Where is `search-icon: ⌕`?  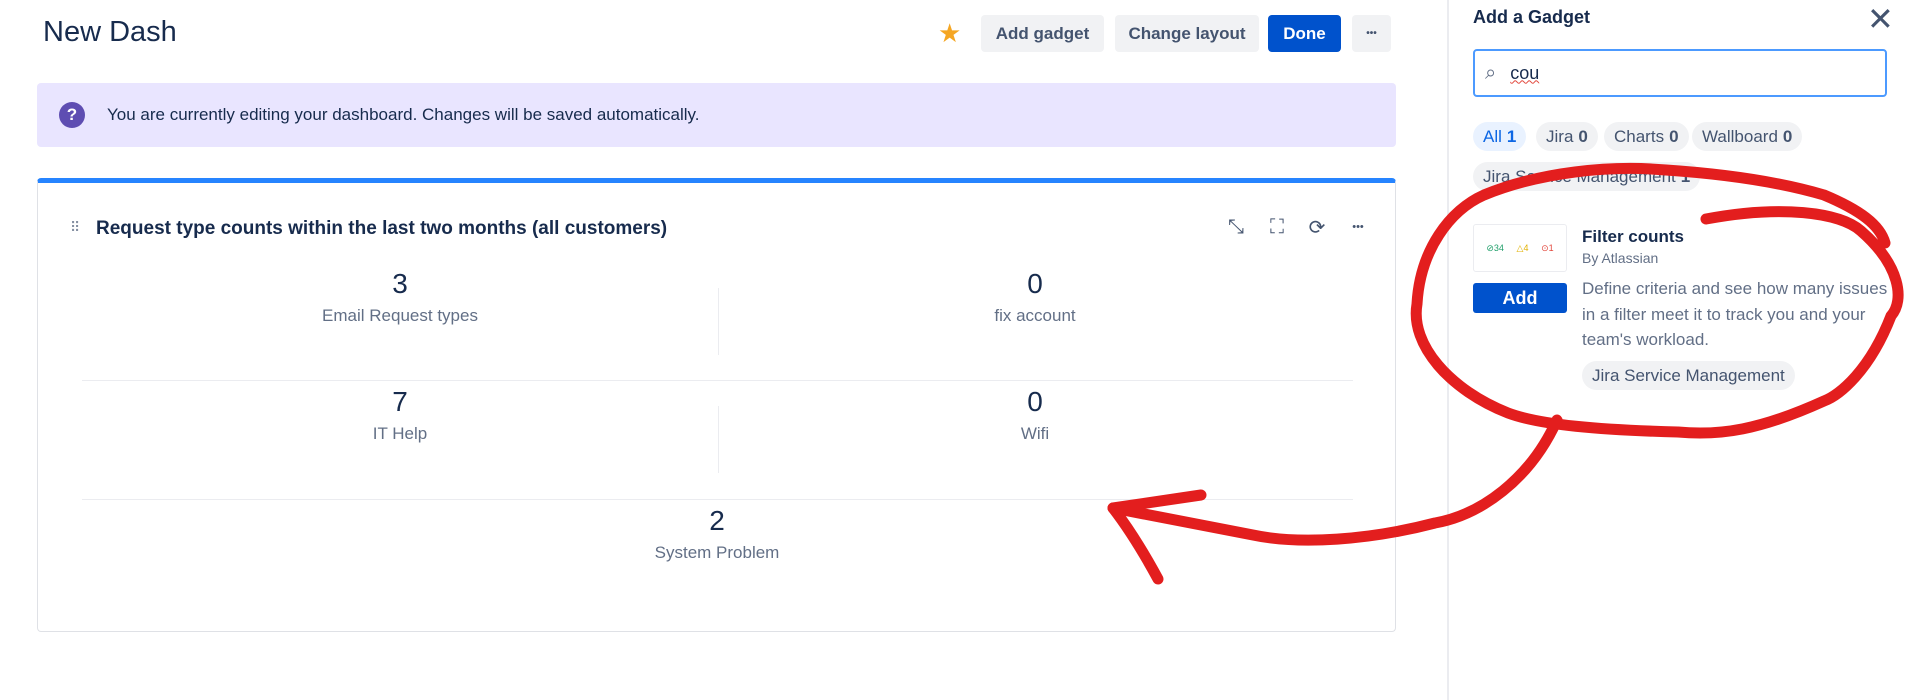 search-icon: ⌕ is located at coordinates (1491, 72).